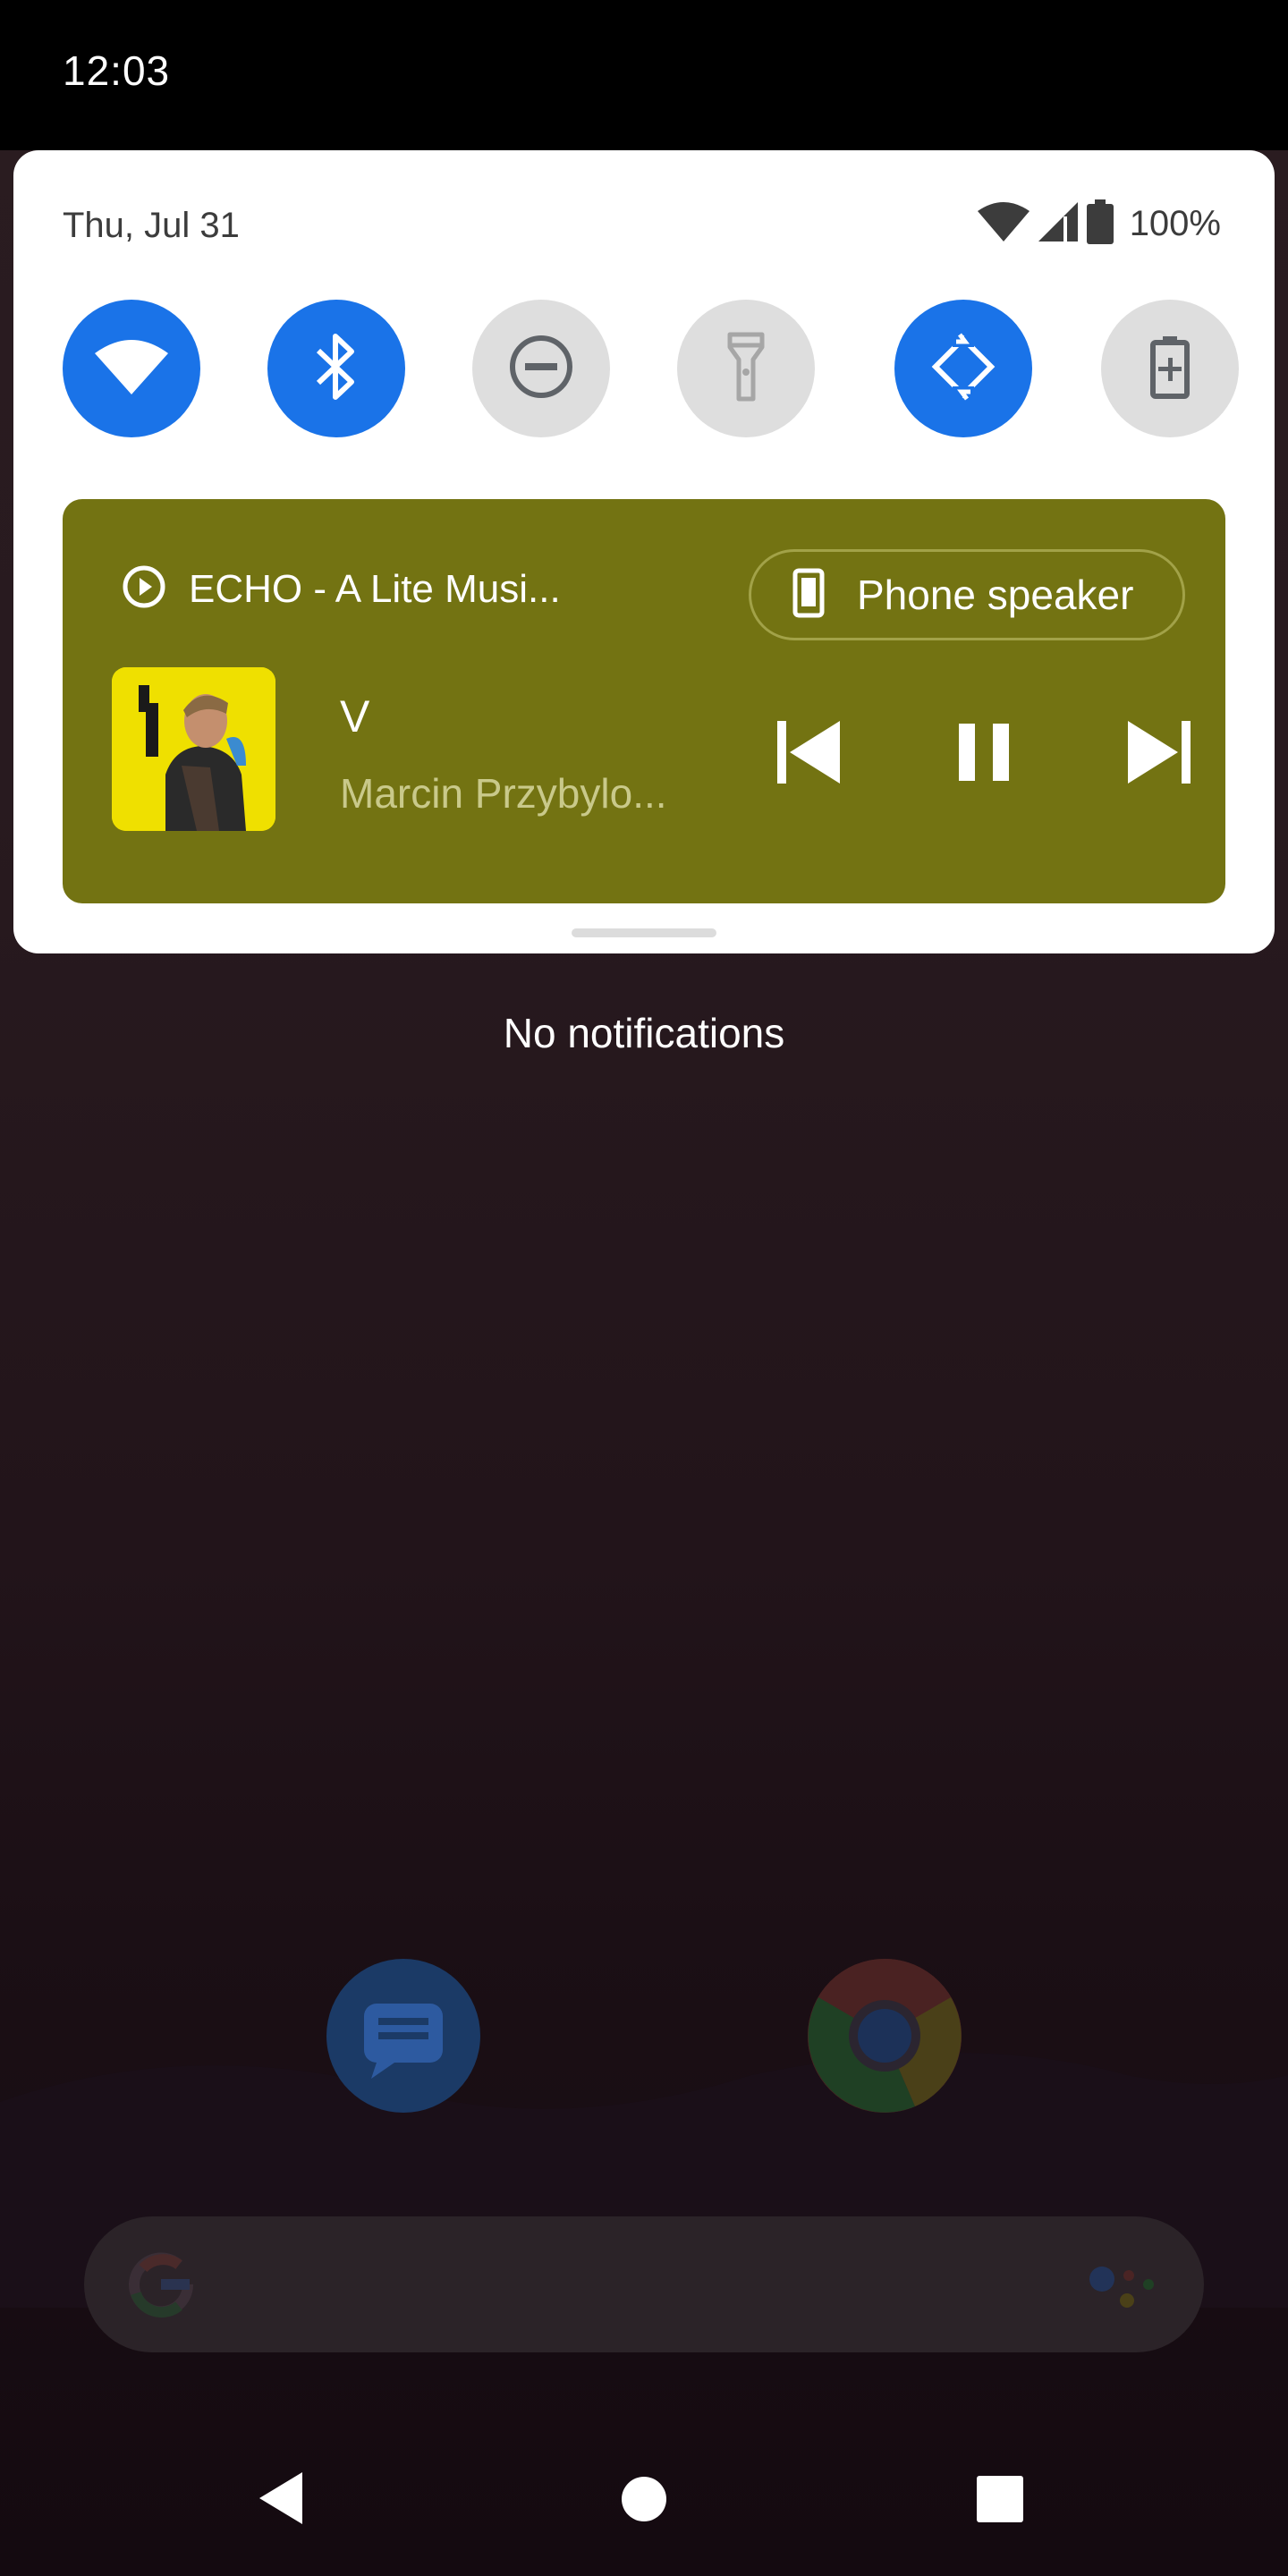 Image resolution: width=1288 pixels, height=2576 pixels. What do you see at coordinates (151, 226) in the screenshot?
I see `qs-date: Thu, Jul 31` at bounding box center [151, 226].